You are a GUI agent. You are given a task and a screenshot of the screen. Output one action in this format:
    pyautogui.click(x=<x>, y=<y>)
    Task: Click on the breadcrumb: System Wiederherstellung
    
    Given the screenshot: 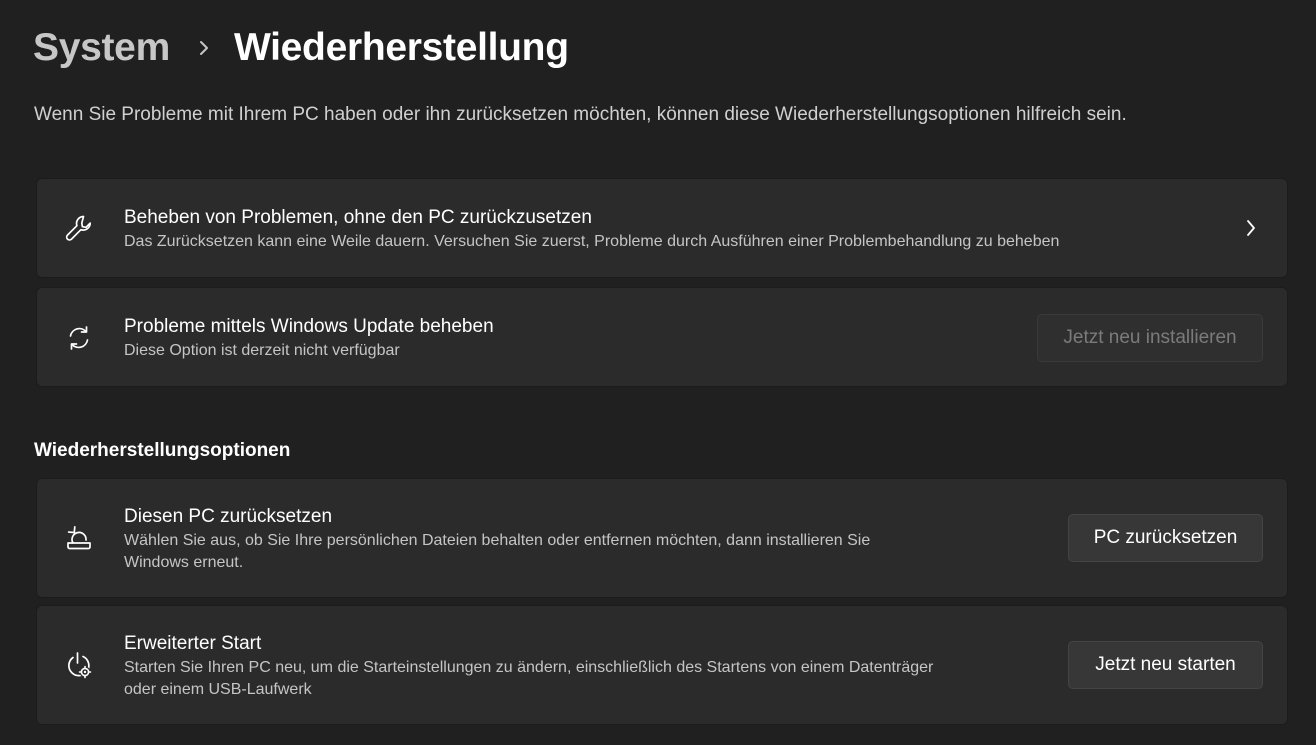 What is the action you would take?
    pyautogui.click(x=301, y=48)
    